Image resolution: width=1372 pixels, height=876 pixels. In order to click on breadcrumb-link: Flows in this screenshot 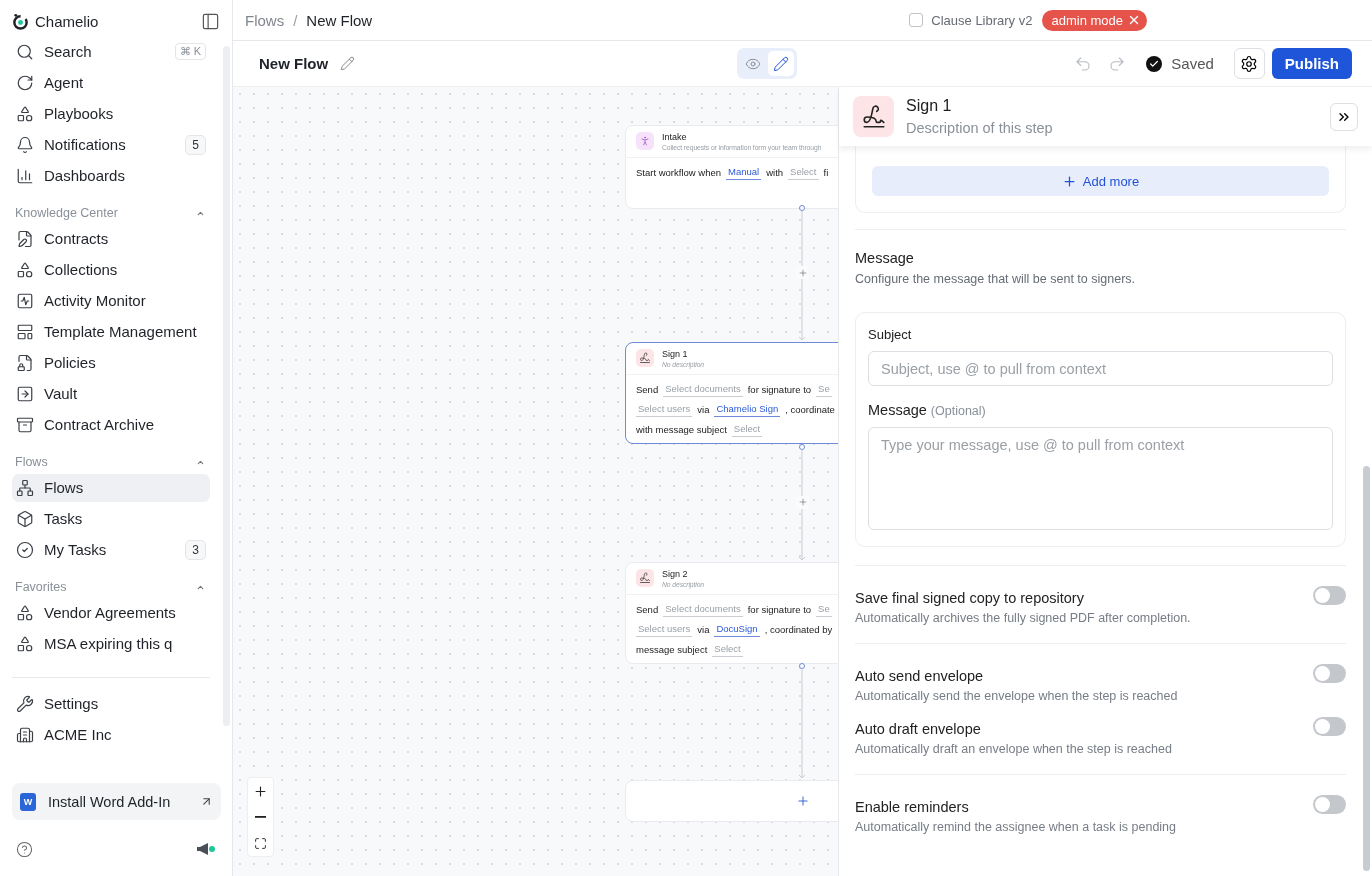, I will do `click(265, 20)`.